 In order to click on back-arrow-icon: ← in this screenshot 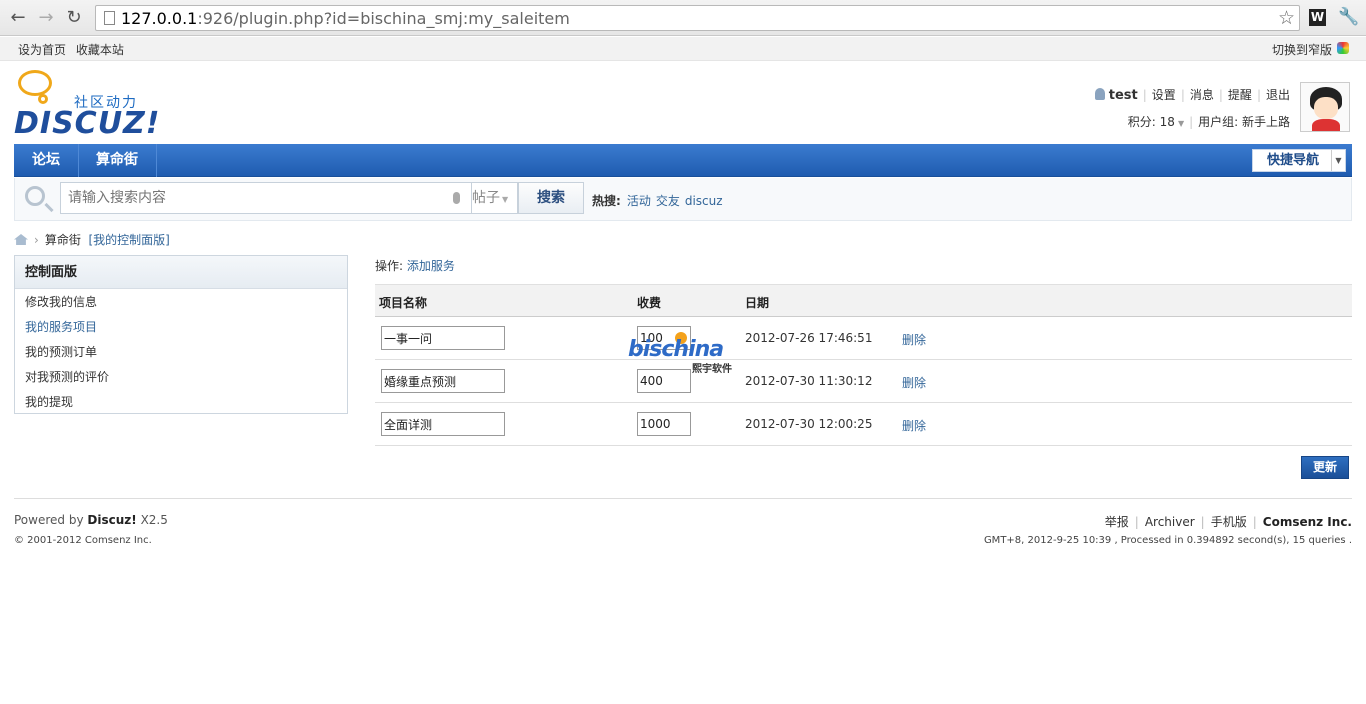, I will do `click(18, 18)`.